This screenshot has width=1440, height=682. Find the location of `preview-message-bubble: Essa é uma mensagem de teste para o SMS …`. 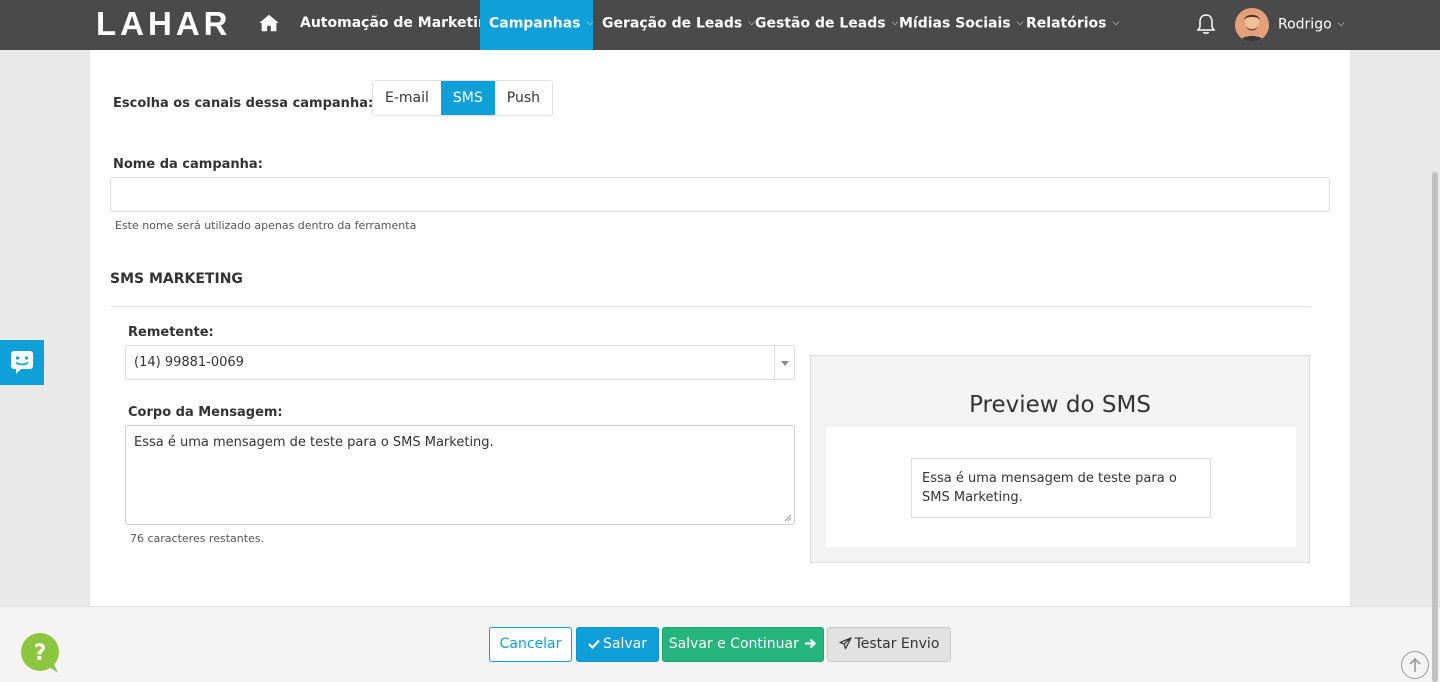

preview-message-bubble: Essa é uma mensagem de teste para o SMS … is located at coordinates (1061, 488).